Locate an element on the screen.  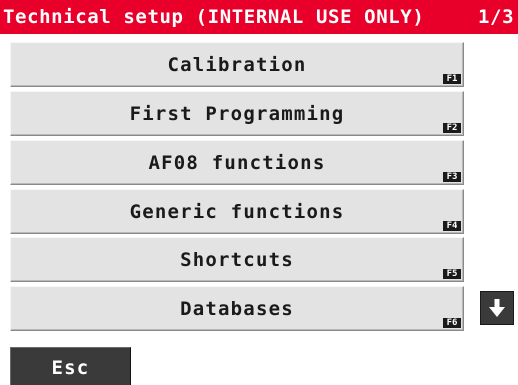
calibration-button: Calibration F1 is located at coordinates (237, 64).